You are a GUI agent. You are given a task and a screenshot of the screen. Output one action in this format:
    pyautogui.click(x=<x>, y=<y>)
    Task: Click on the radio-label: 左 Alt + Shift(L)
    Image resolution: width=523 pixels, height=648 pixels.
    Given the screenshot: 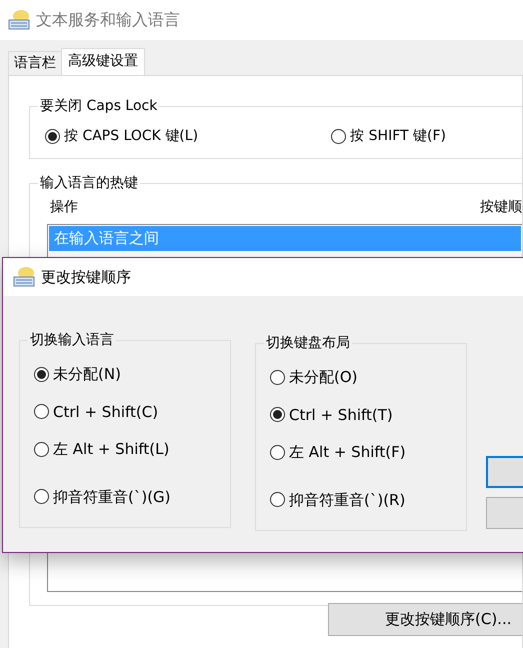 What is the action you would take?
    pyautogui.click(x=111, y=449)
    